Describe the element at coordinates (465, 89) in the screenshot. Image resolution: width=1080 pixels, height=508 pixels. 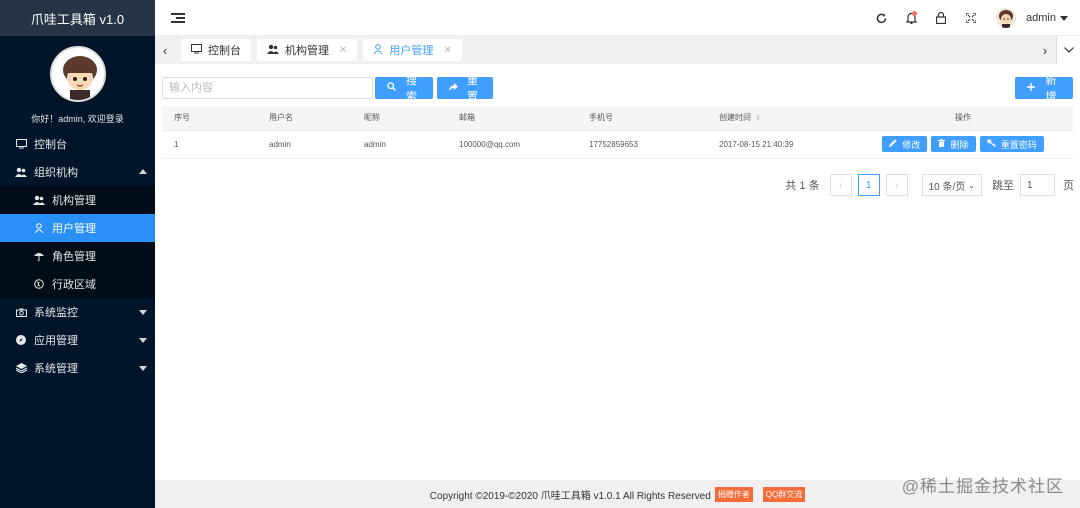
I see `reset-button: 重置` at that location.